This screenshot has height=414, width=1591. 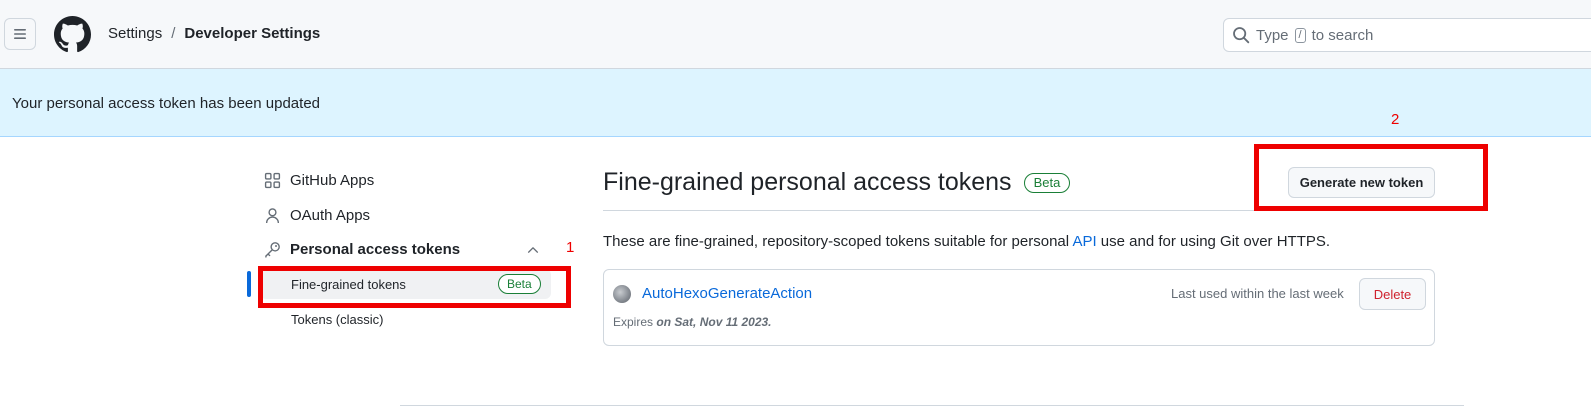 What do you see at coordinates (1215, 241) in the screenshot?
I see `description-text-end: use and for using Git over HTTPS.` at bounding box center [1215, 241].